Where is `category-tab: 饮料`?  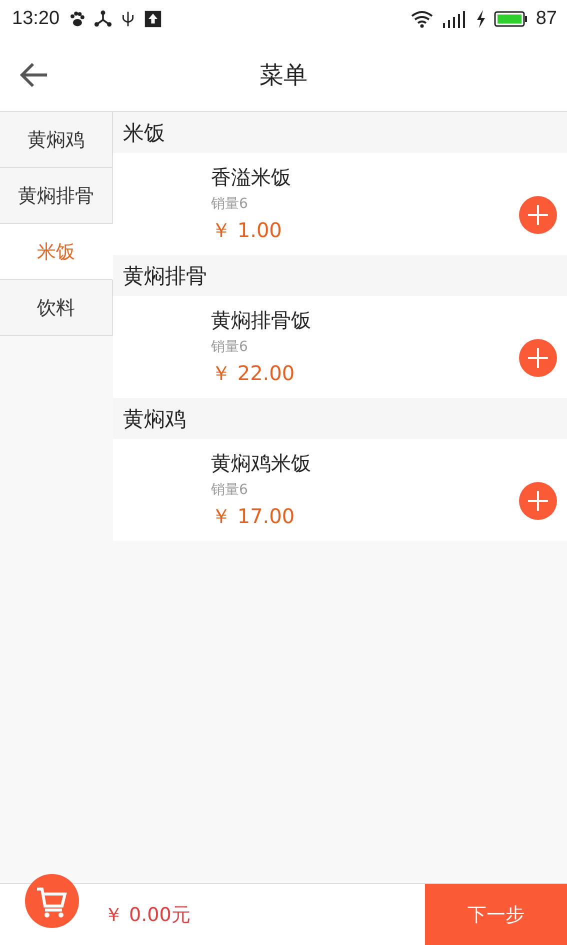
category-tab: 饮料 is located at coordinates (56, 308).